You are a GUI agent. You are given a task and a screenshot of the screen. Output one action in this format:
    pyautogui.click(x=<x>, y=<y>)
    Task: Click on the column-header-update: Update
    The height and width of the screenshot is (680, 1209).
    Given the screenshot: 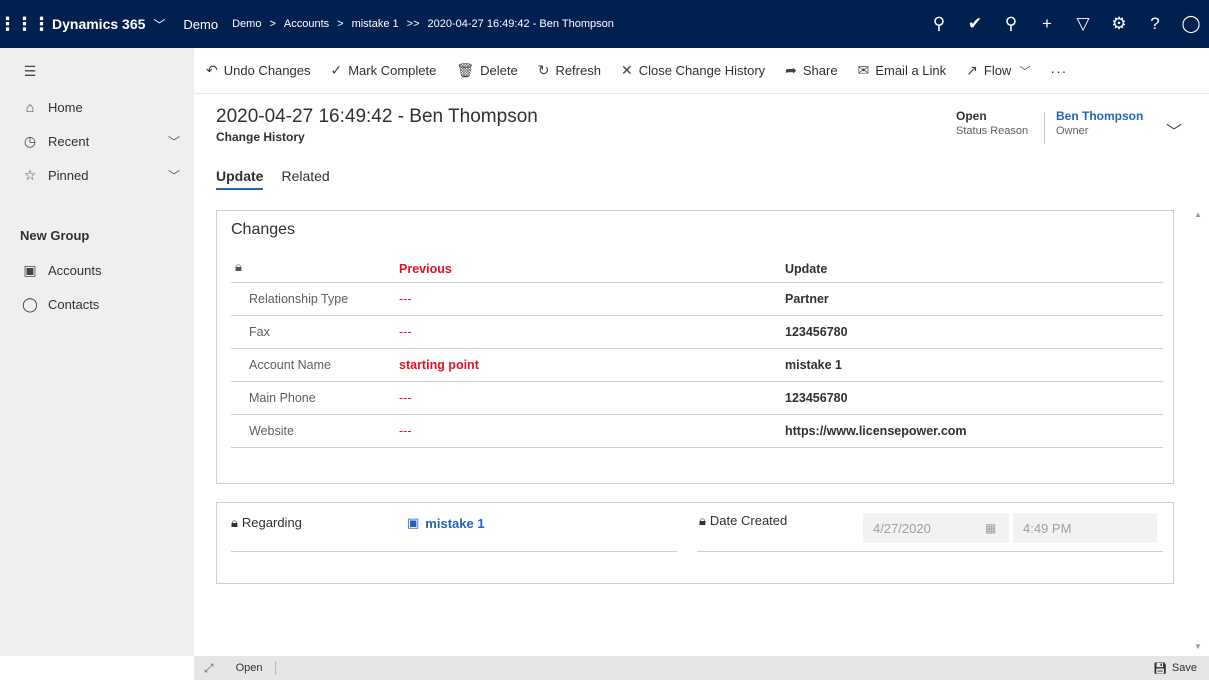 What is the action you would take?
    pyautogui.click(x=806, y=269)
    